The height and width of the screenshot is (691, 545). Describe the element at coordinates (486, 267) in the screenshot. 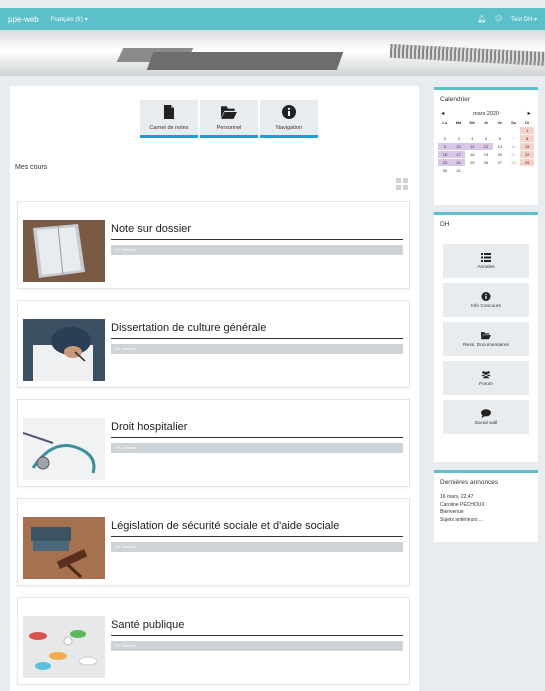

I see `annales-label: Annales` at that location.